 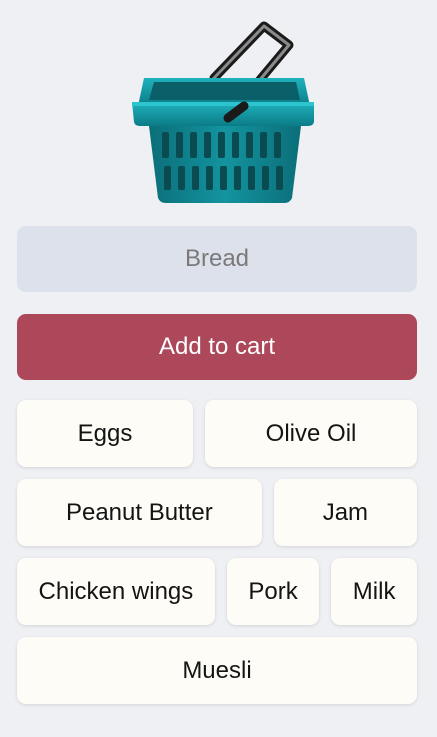 I want to click on shopping-basket-icon, so click(x=222, y=112).